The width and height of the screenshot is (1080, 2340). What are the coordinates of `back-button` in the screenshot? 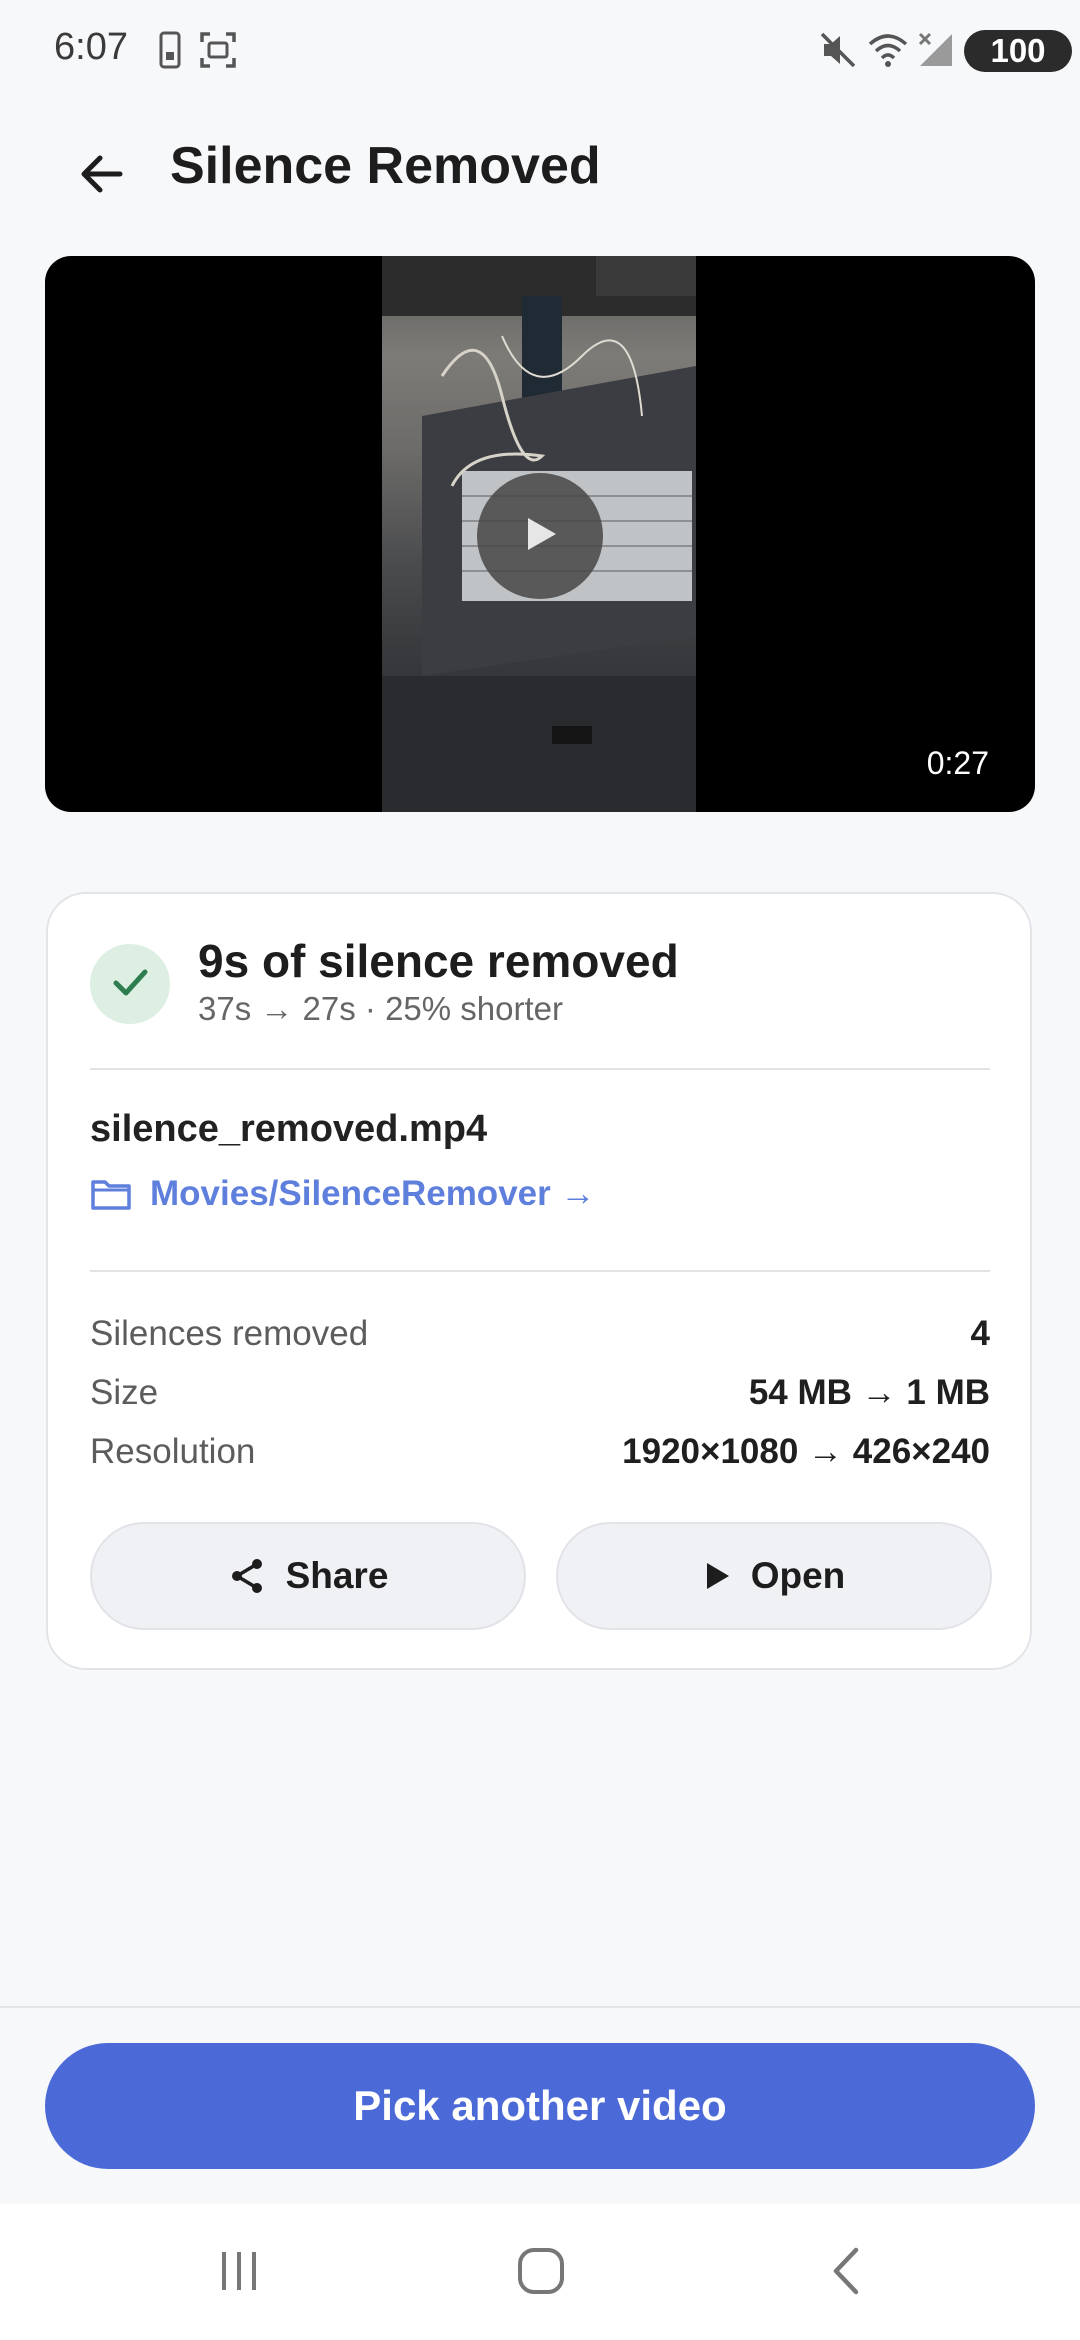 It's located at (102, 176).